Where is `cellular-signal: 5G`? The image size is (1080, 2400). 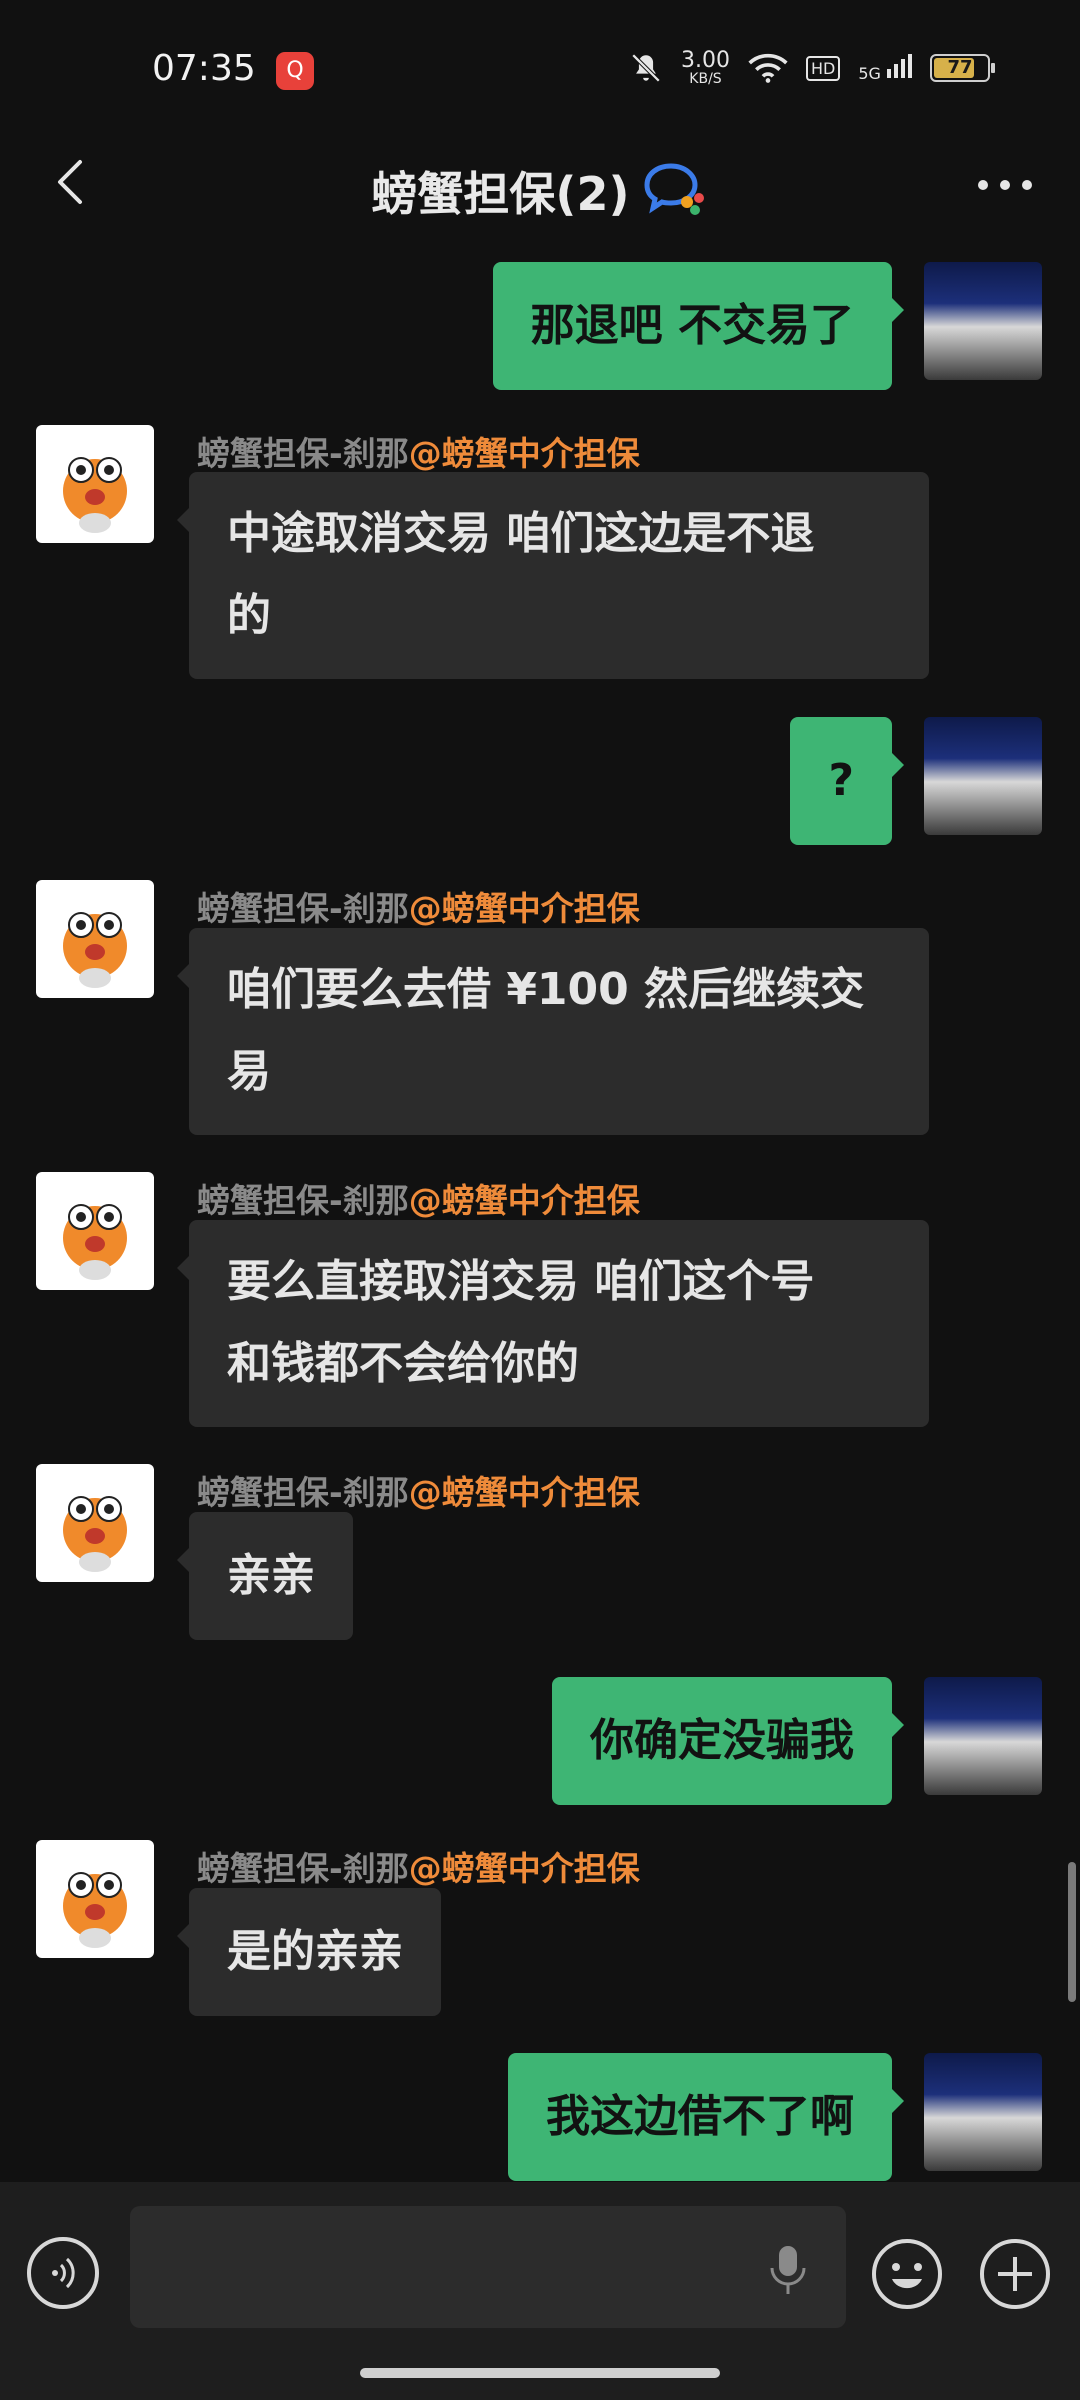 cellular-signal: 5G is located at coordinates (885, 68).